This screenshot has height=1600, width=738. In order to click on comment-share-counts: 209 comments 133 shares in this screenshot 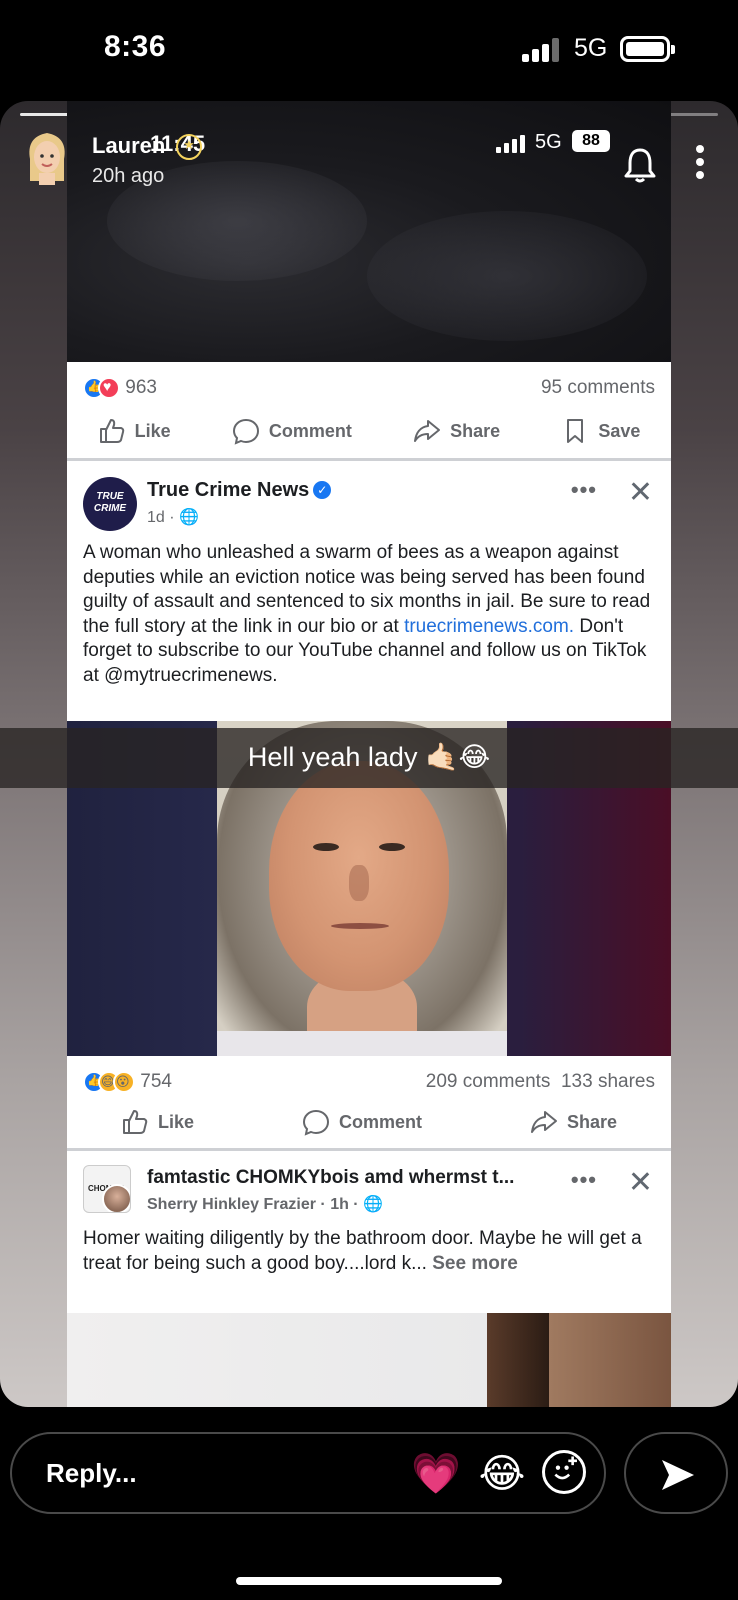, I will do `click(540, 1082)`.